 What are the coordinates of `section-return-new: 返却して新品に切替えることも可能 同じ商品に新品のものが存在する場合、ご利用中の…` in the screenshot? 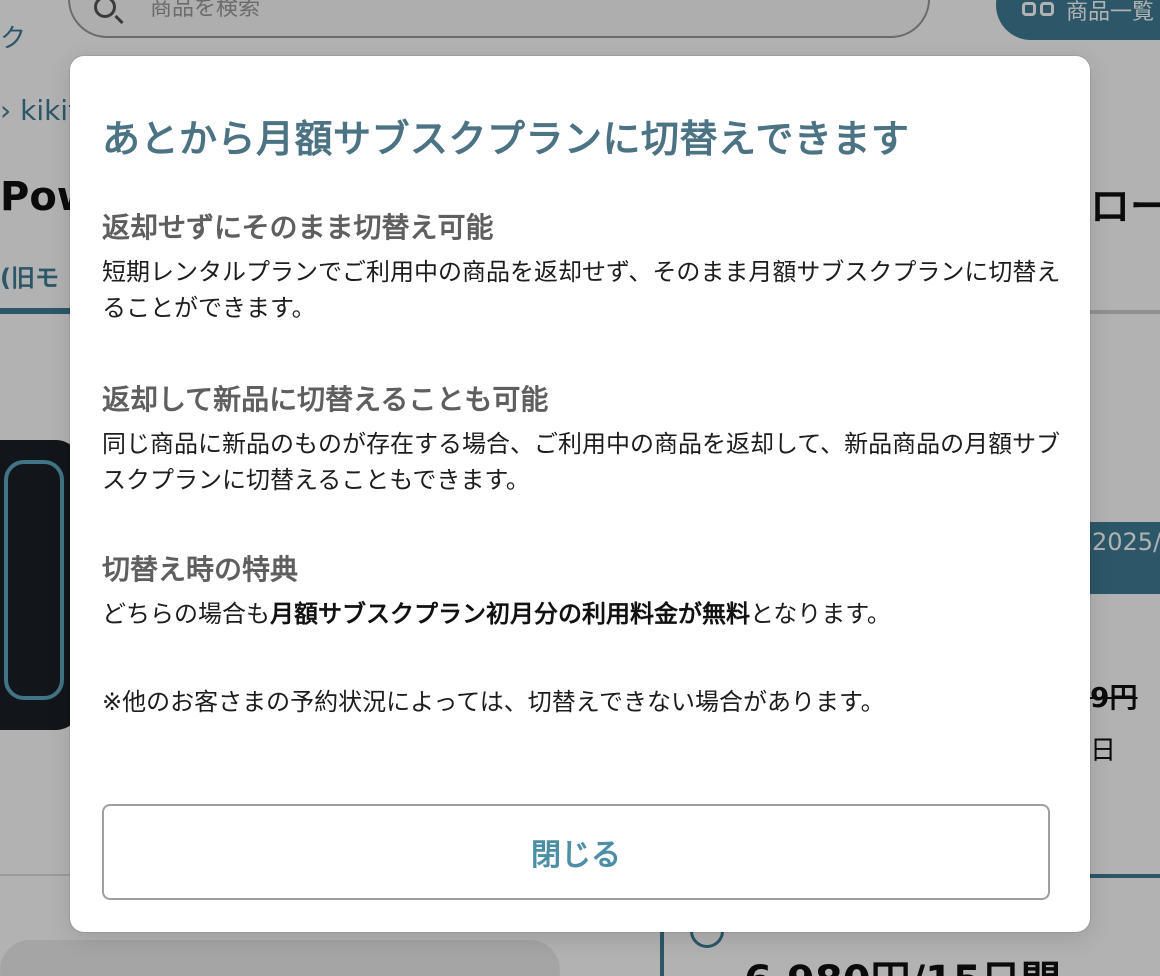 It's located at (582, 439).